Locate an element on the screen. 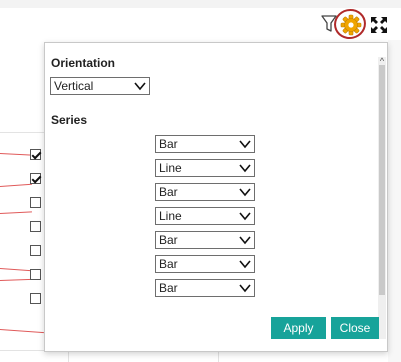 The image size is (401, 362). page-scroll-gutter is located at coordinates (394, 201).